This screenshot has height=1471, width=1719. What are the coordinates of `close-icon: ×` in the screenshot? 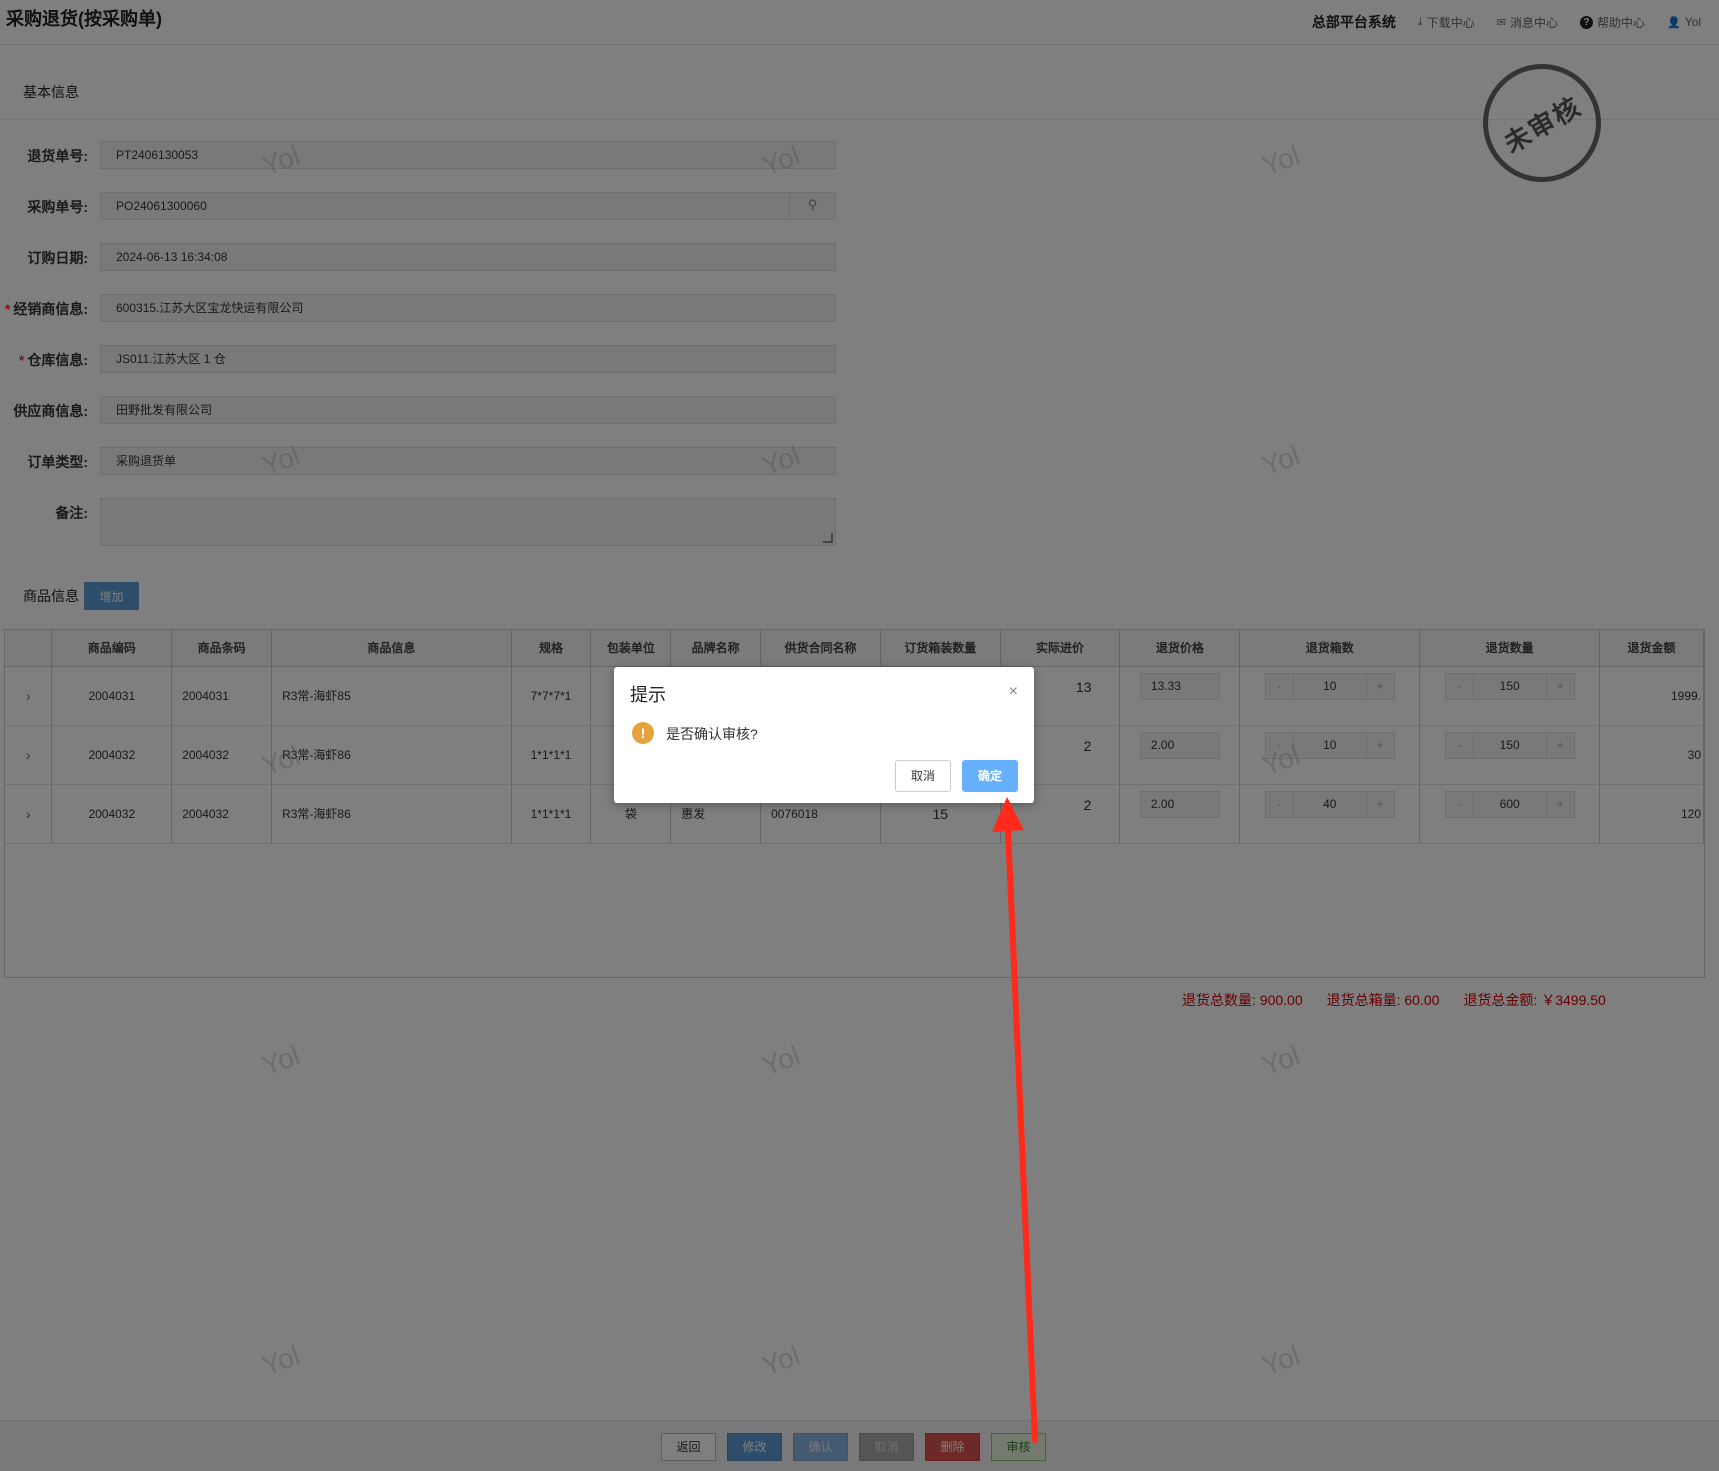 It's located at (1013, 692).